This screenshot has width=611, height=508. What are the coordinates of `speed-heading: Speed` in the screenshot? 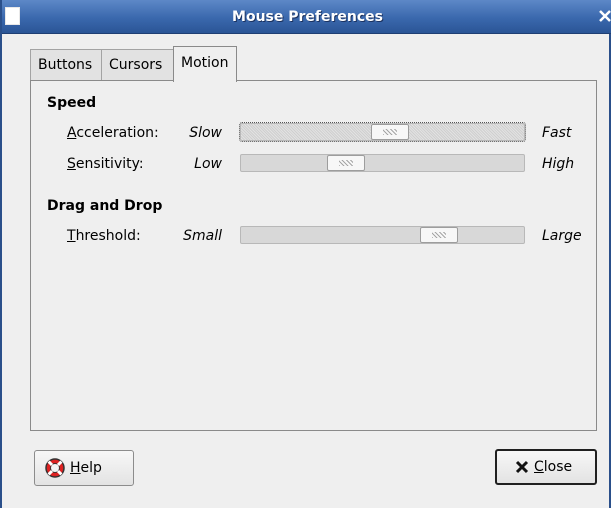 It's located at (72, 103).